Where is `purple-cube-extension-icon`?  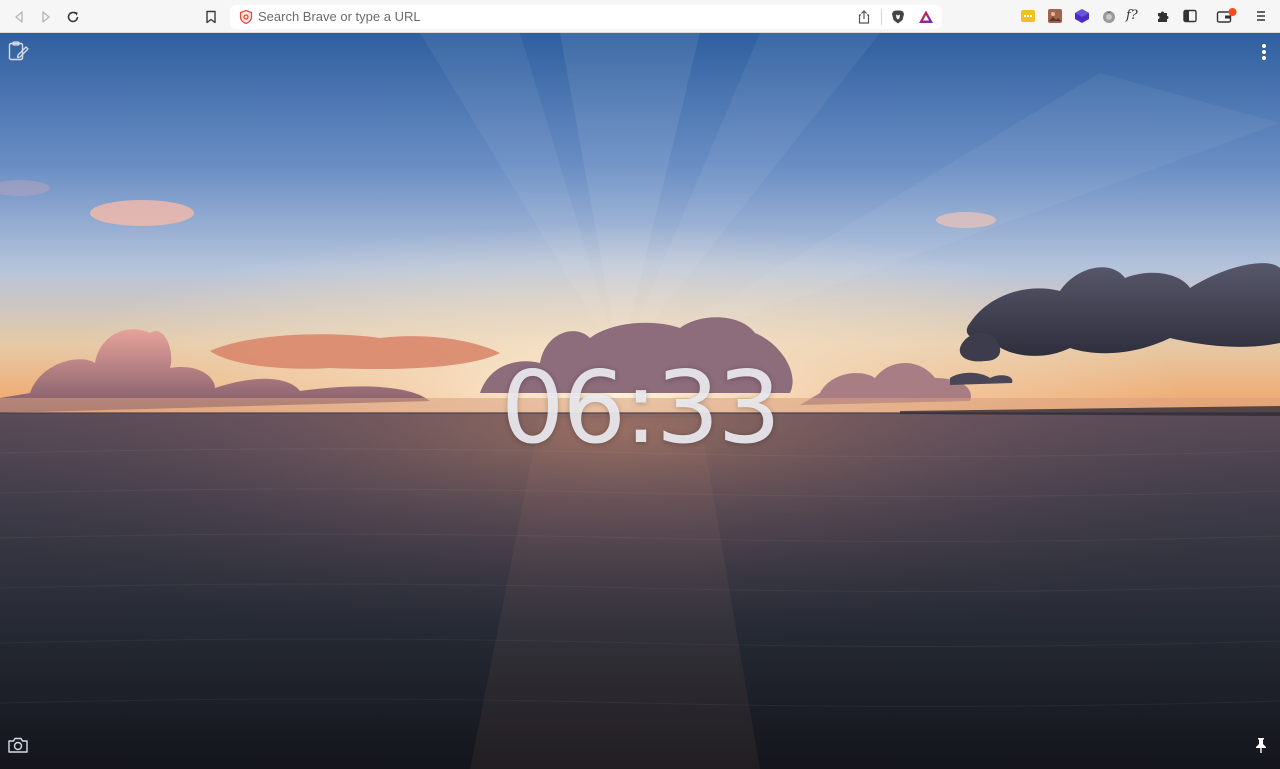 purple-cube-extension-icon is located at coordinates (1082, 16).